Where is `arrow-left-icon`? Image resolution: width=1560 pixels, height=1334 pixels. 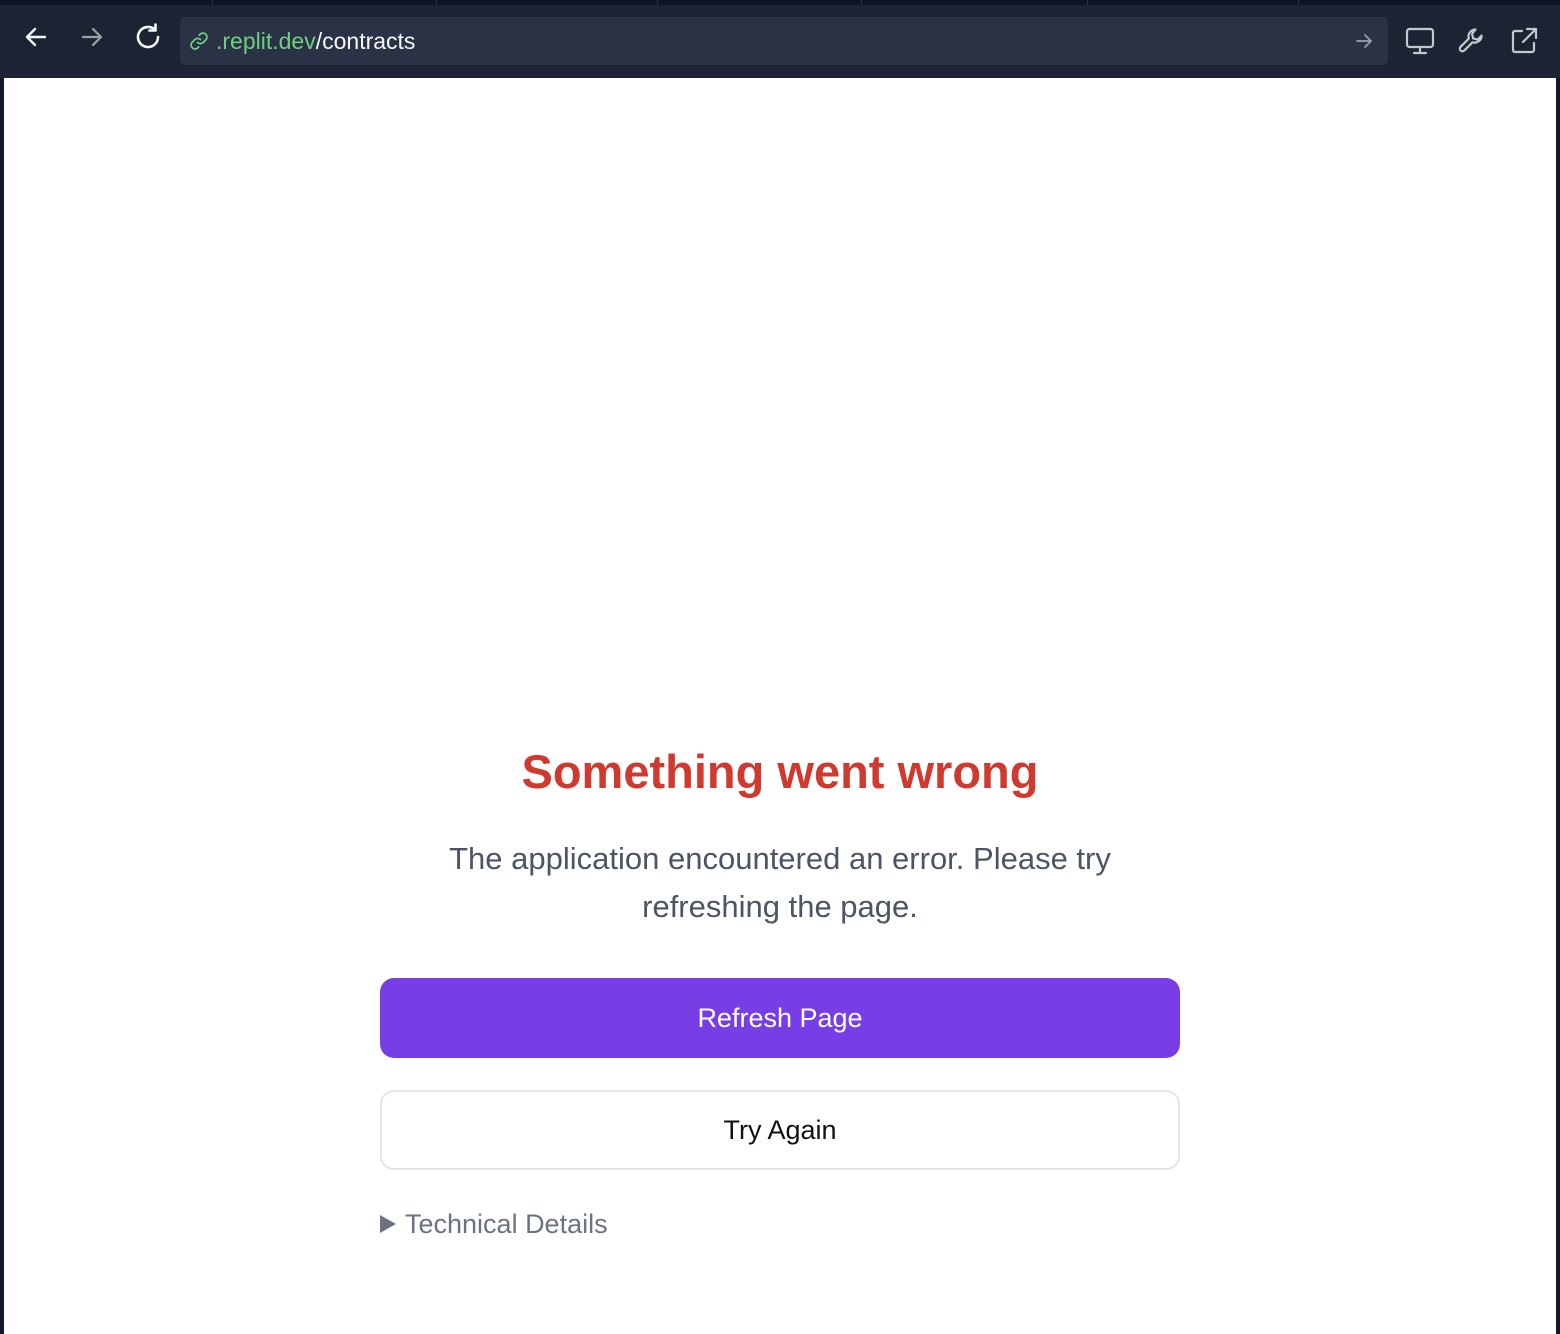 arrow-left-icon is located at coordinates (36, 37).